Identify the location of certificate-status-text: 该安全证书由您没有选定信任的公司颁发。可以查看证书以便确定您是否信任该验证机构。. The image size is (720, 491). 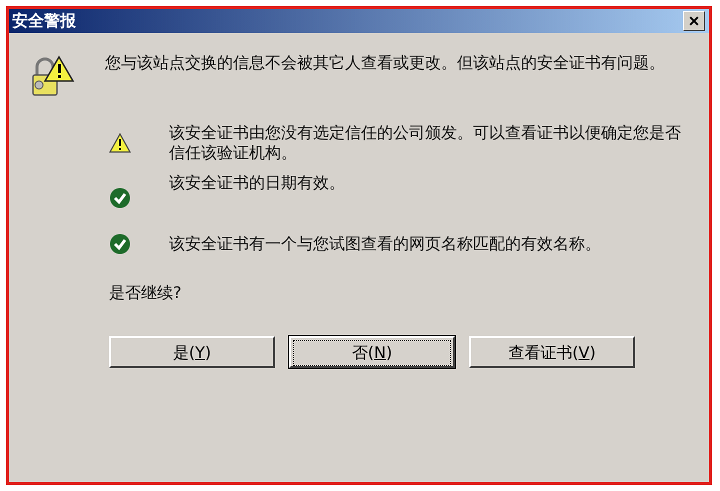
(425, 143).